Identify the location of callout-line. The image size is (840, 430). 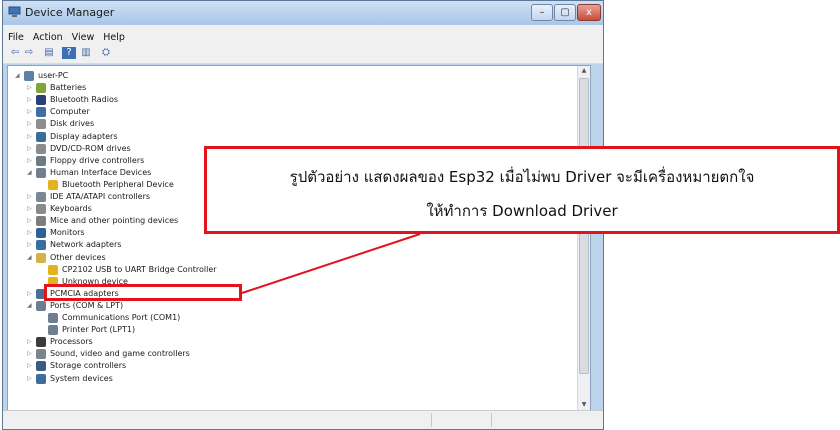
(331, 263).